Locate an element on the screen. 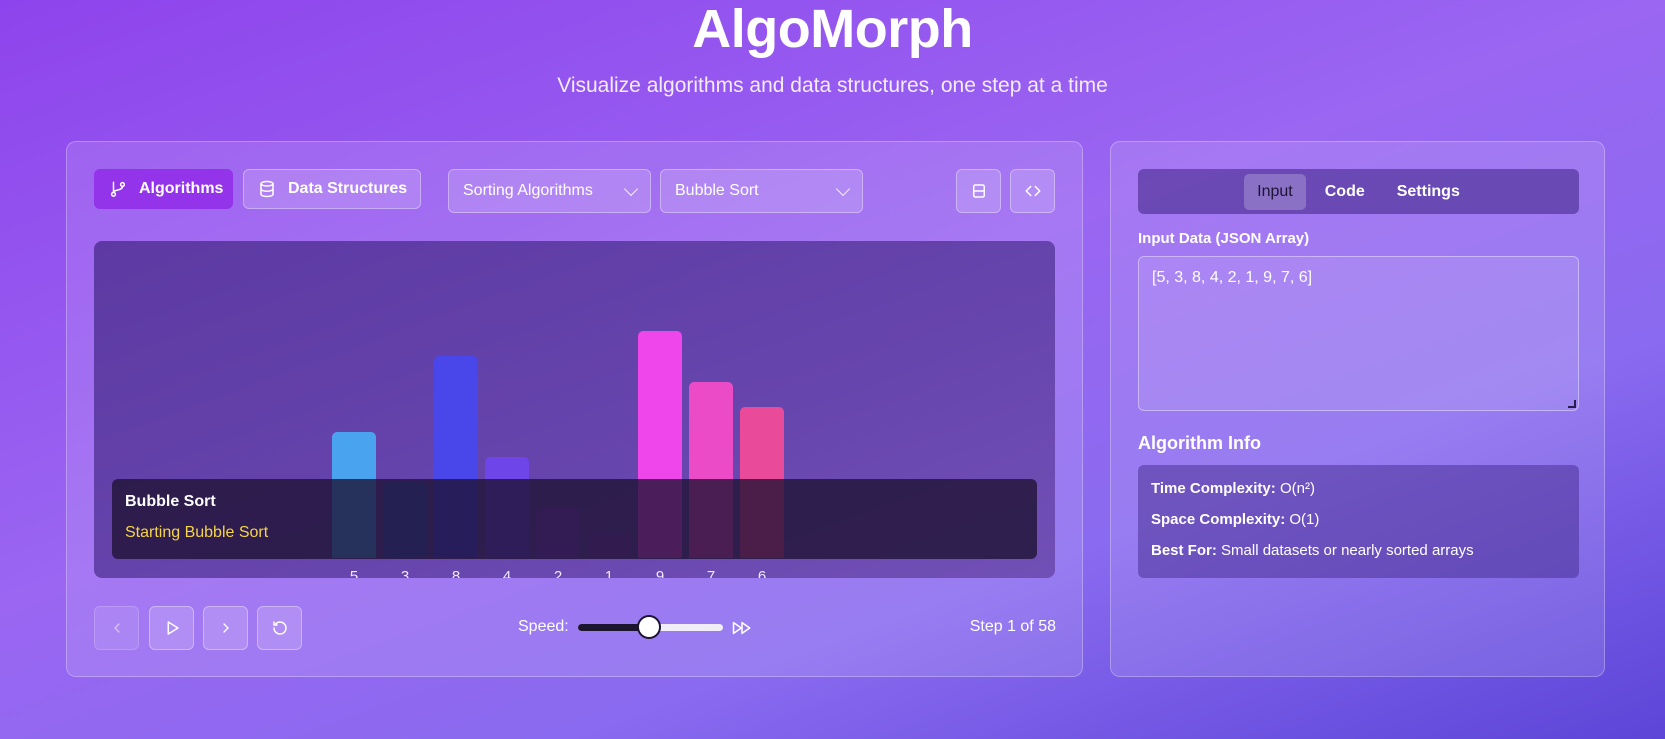 Image resolution: width=1665 pixels, height=739 pixels. info-key: Time Complexity: is located at coordinates (1213, 488).